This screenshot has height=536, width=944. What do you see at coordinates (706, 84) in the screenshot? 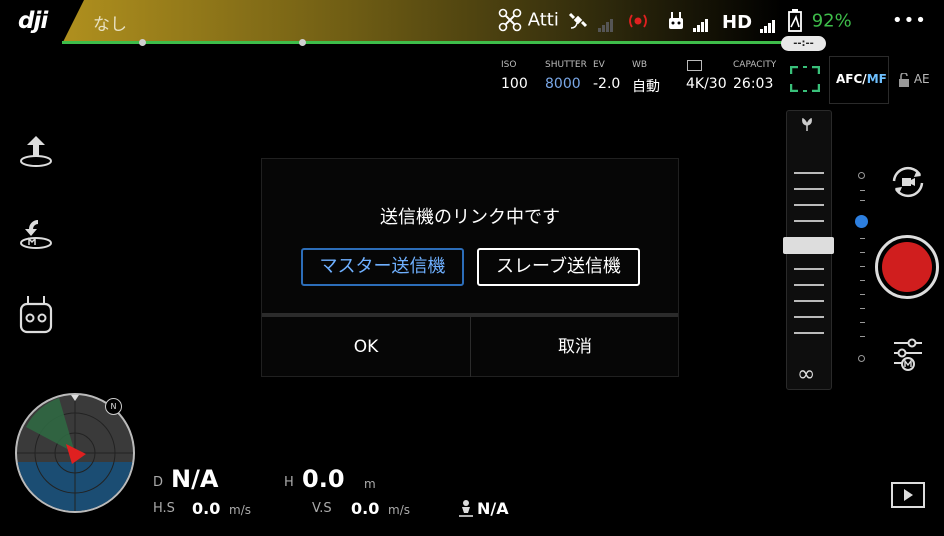
I see `resolution-value: 4K/30` at bounding box center [706, 84].